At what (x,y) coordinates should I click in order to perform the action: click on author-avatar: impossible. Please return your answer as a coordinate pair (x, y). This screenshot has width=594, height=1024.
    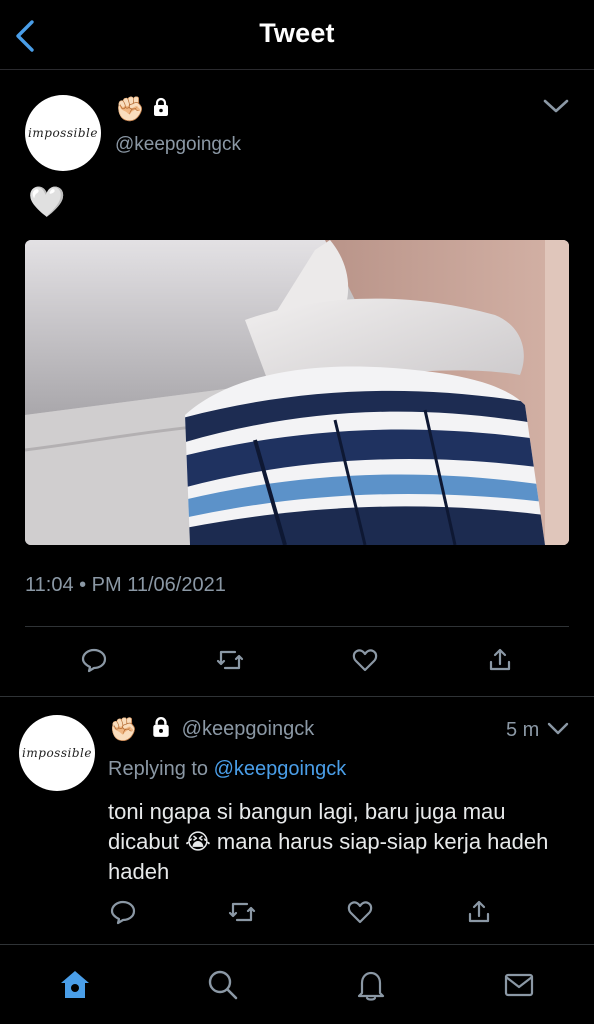
    Looking at the image, I should click on (63, 133).